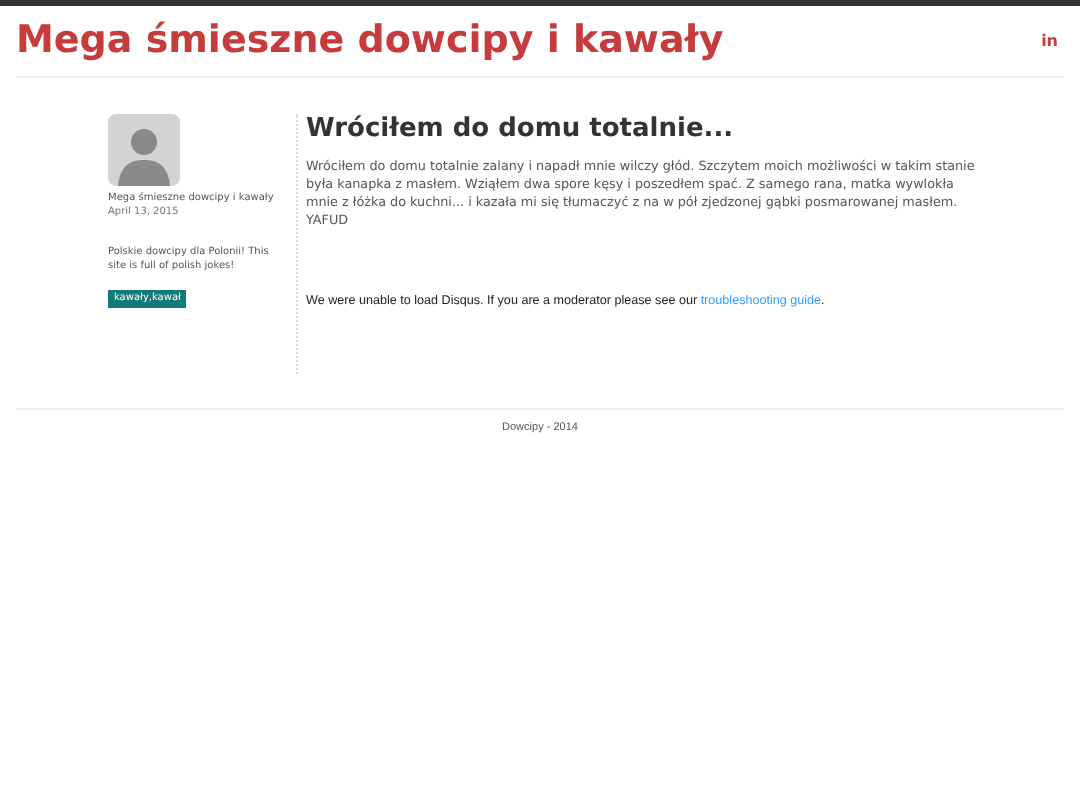  I want to click on avatar-icon, so click(144, 150).